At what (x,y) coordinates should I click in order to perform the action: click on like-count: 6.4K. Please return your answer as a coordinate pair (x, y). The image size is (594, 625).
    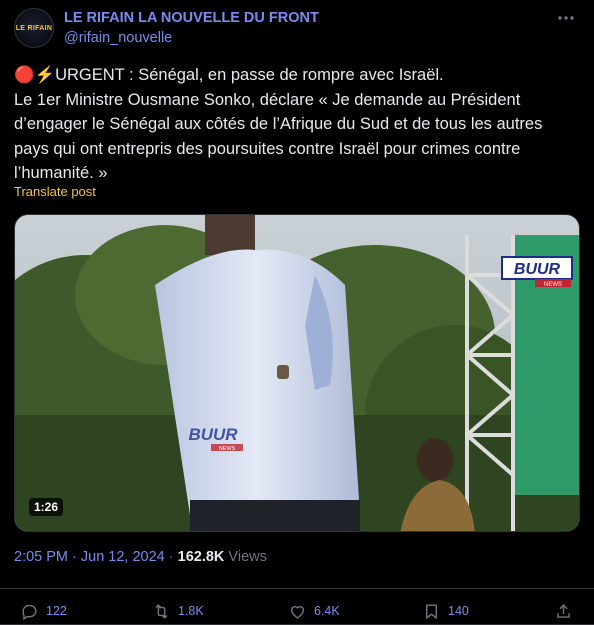
    Looking at the image, I should click on (327, 611).